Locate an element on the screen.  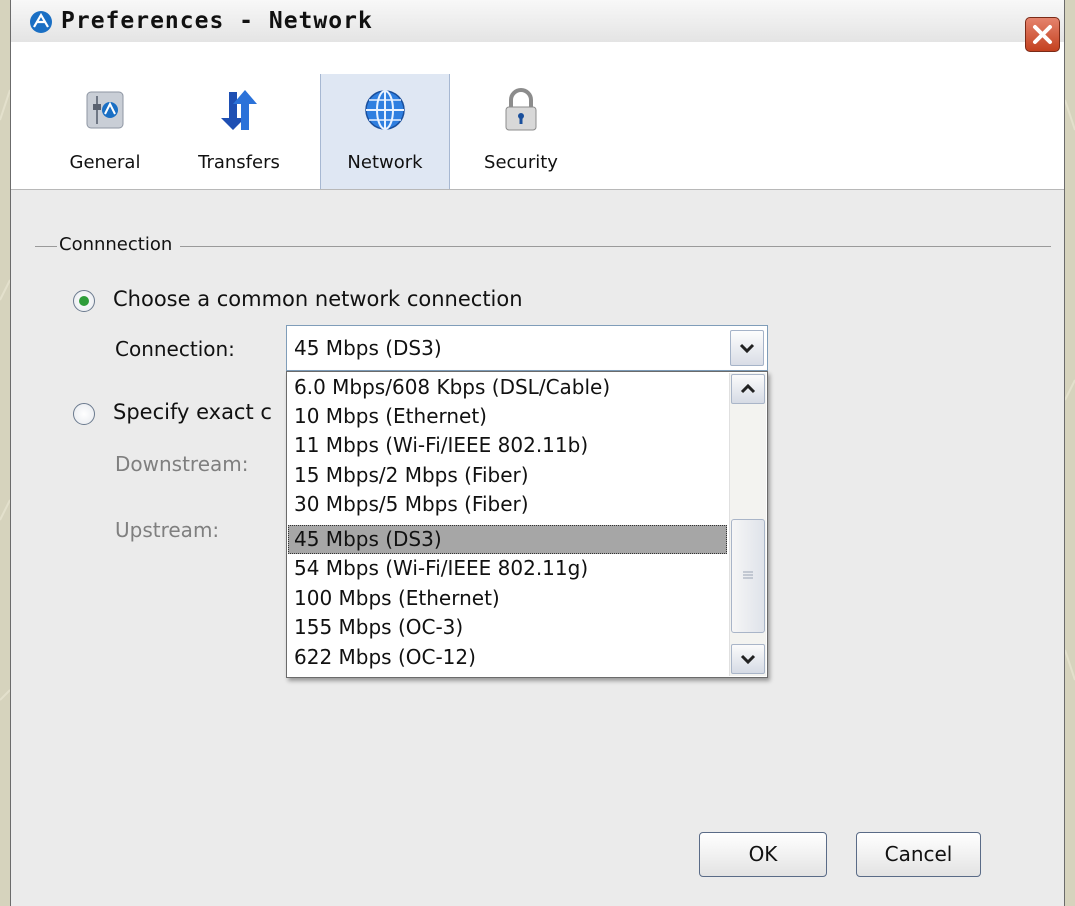
tab-network-label: Network is located at coordinates (385, 162).